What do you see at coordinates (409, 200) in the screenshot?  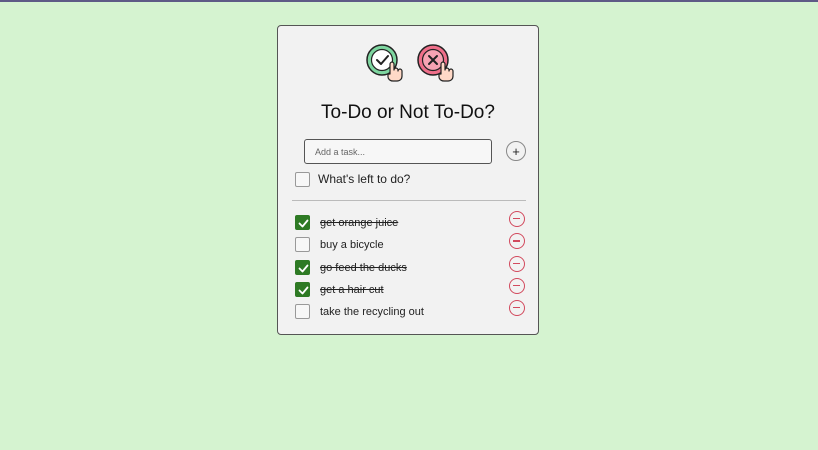 I see `divider` at bounding box center [409, 200].